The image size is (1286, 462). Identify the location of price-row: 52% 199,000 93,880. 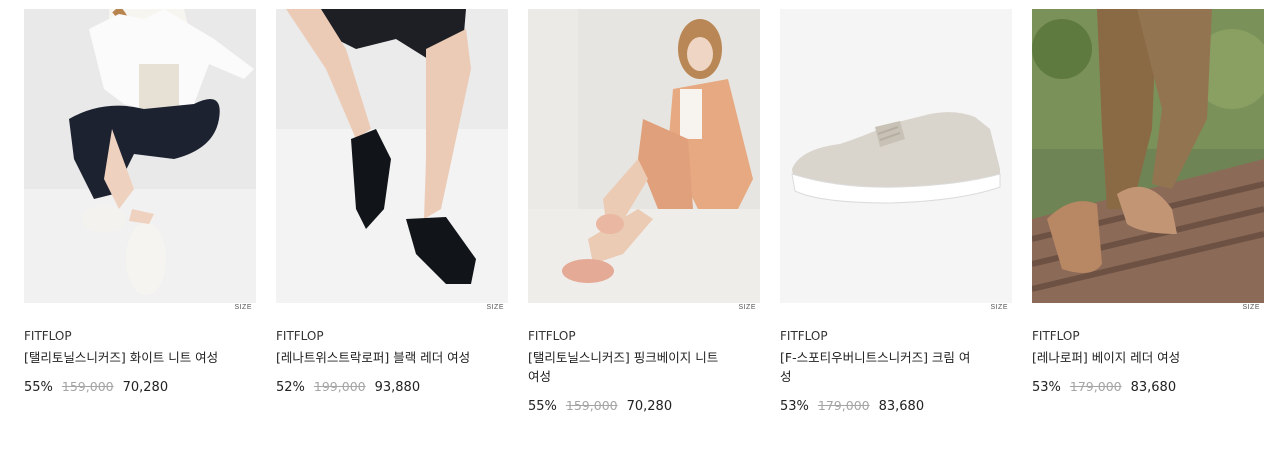
(392, 387).